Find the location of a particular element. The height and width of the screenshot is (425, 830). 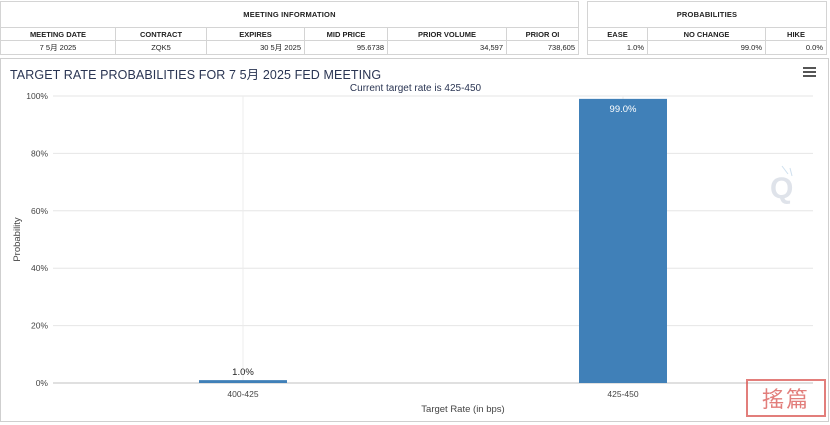

y-tick-label-0: 0% is located at coordinates (42, 383).